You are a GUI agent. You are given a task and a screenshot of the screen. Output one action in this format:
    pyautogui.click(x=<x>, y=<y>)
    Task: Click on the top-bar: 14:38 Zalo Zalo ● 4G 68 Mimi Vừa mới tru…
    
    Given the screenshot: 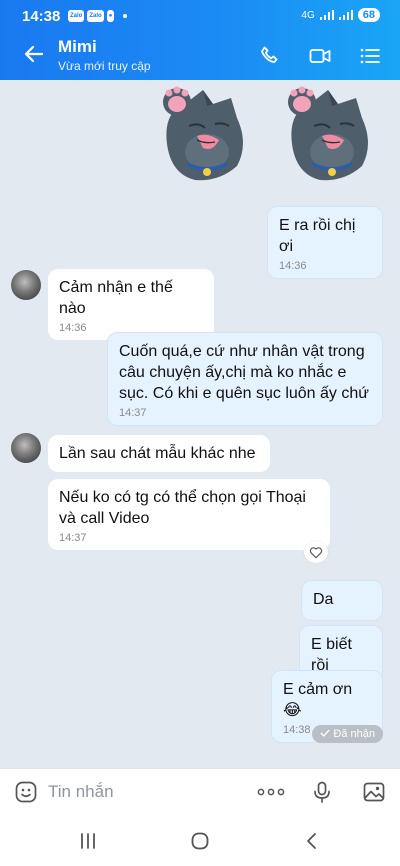 What is the action you would take?
    pyautogui.click(x=200, y=40)
    